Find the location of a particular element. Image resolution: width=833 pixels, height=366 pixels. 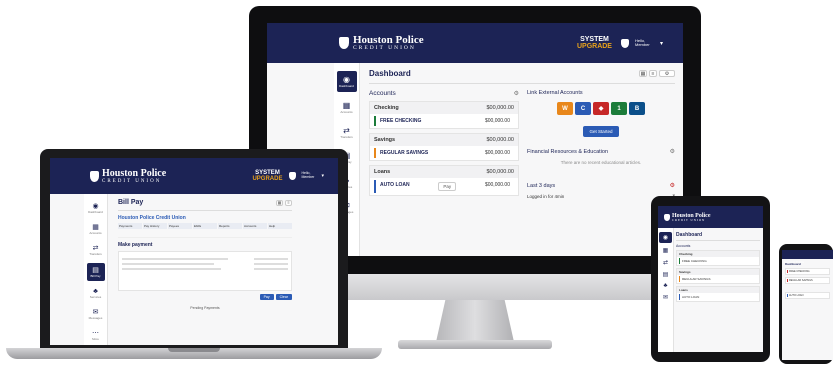

accounts-heading: Accounts is located at coordinates (683, 246).